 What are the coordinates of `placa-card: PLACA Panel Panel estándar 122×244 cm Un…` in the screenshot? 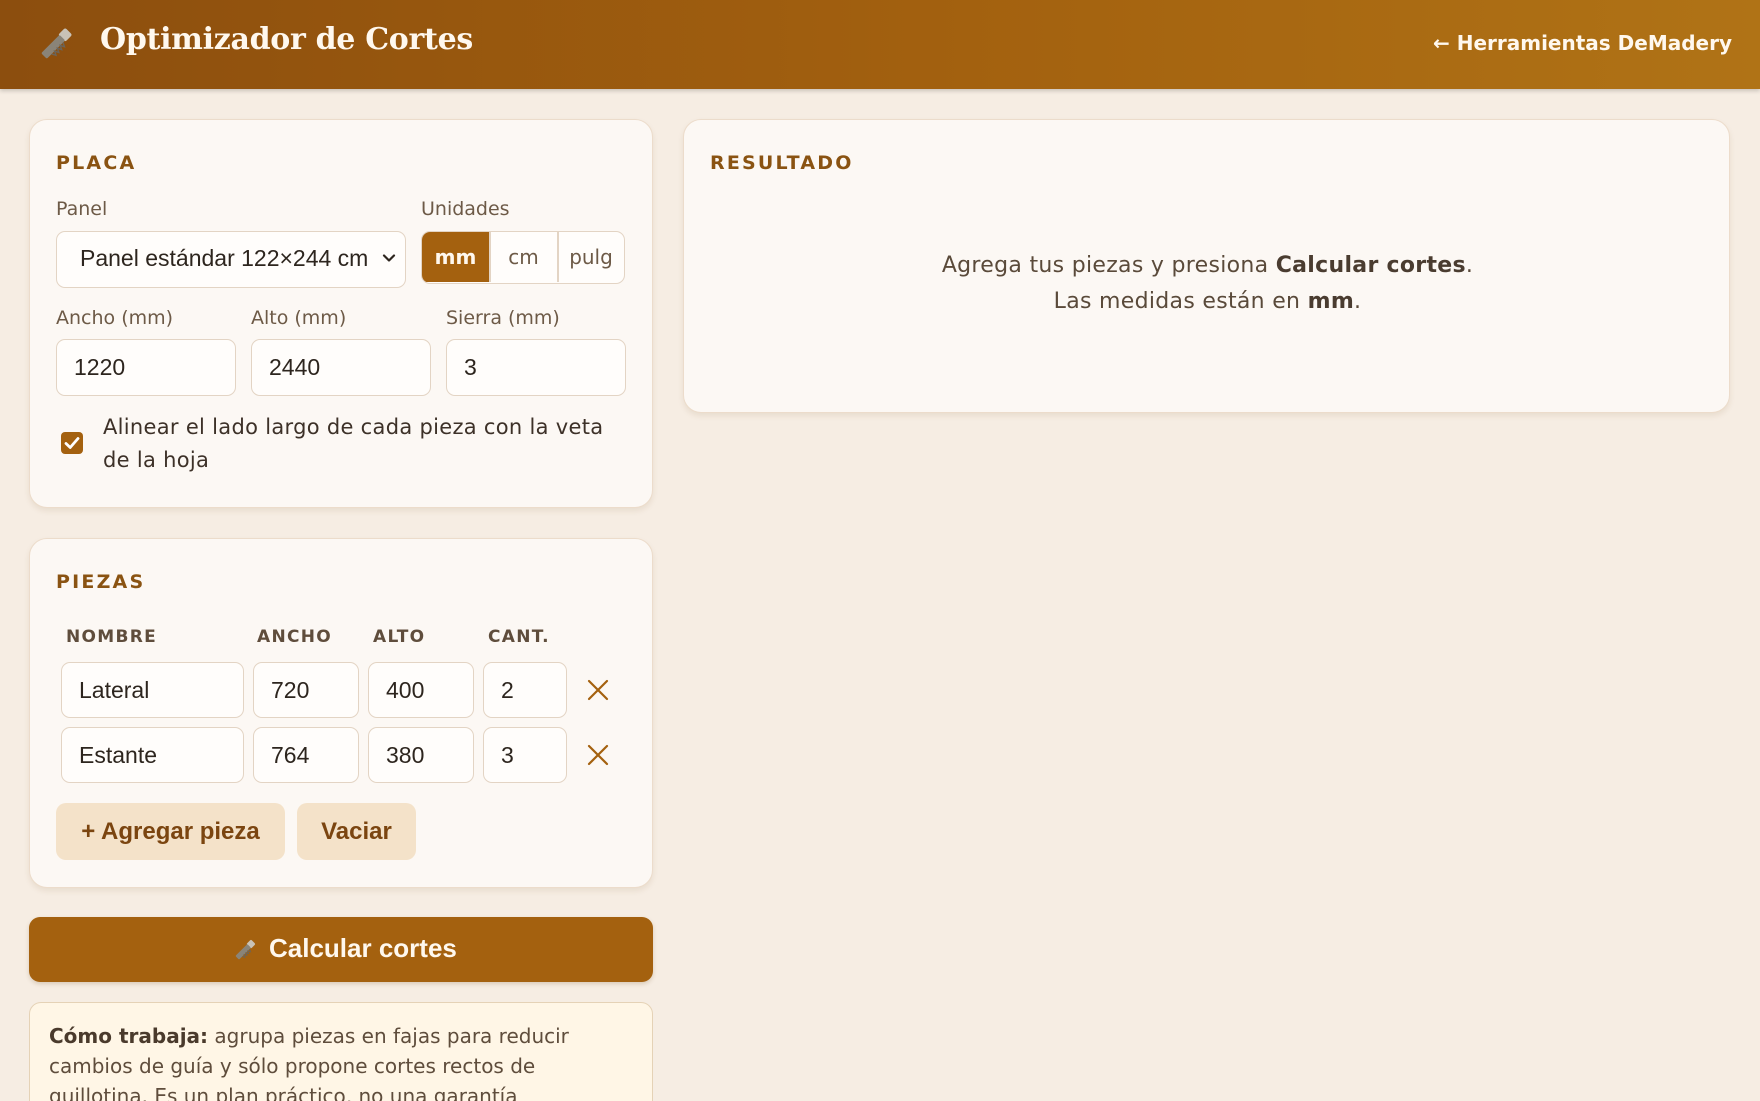 It's located at (341, 313).